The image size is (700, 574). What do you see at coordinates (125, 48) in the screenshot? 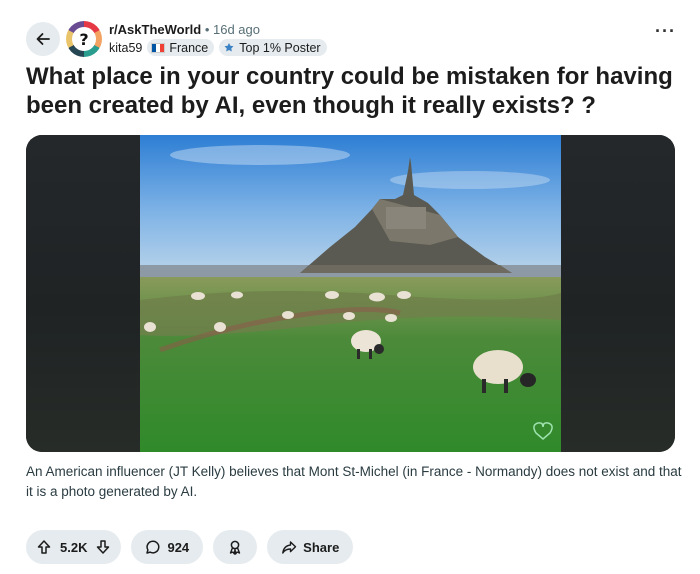
I see `author-link: kita59` at bounding box center [125, 48].